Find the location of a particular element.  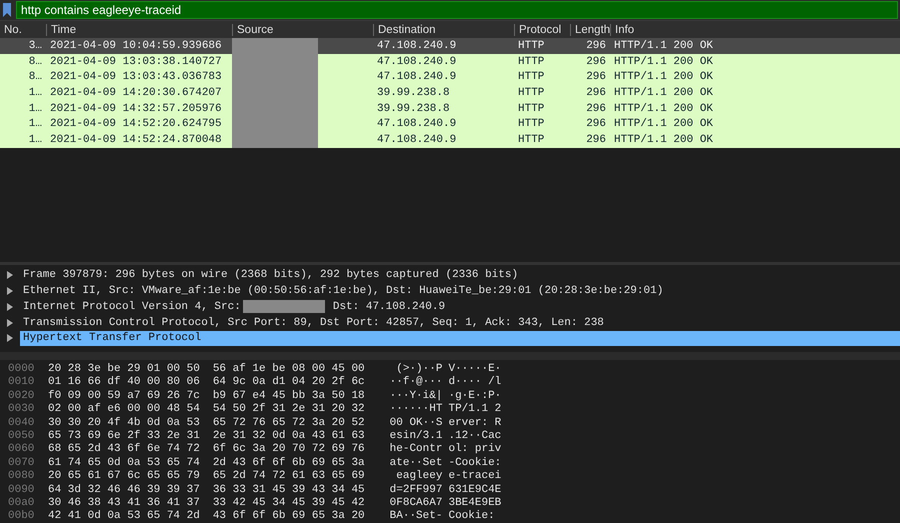

packet-row: 1… 2021-04-09 14:20:30.674207 39.99.238.8 HTTP 296 HTTP/1.1 200 OK is located at coordinates (450, 93).